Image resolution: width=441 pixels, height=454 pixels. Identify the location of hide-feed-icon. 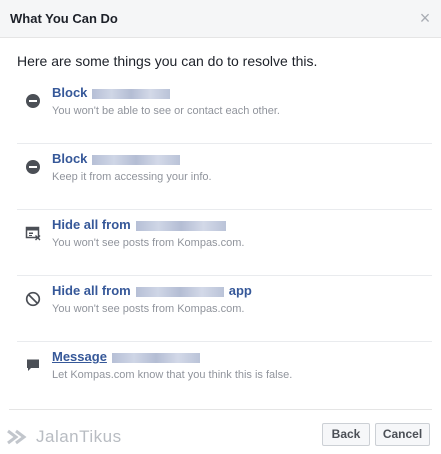
(33, 233).